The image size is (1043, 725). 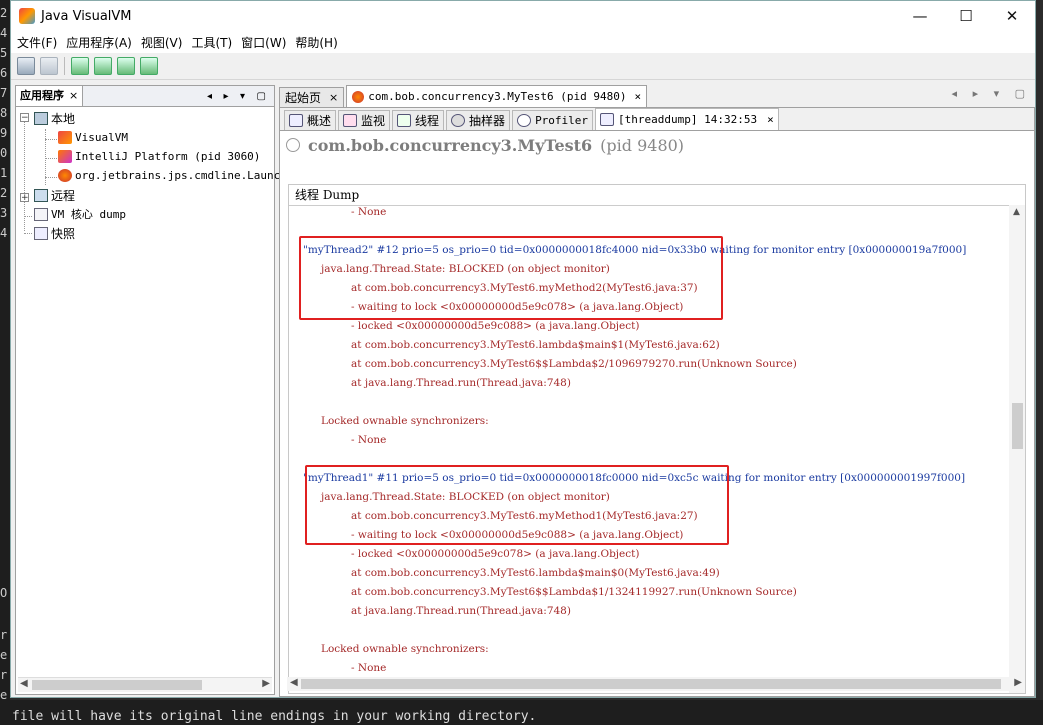 What do you see at coordinates (450, 145) in the screenshot?
I see `process-name: com.bob.concurrency3.MyTest6` at bounding box center [450, 145].